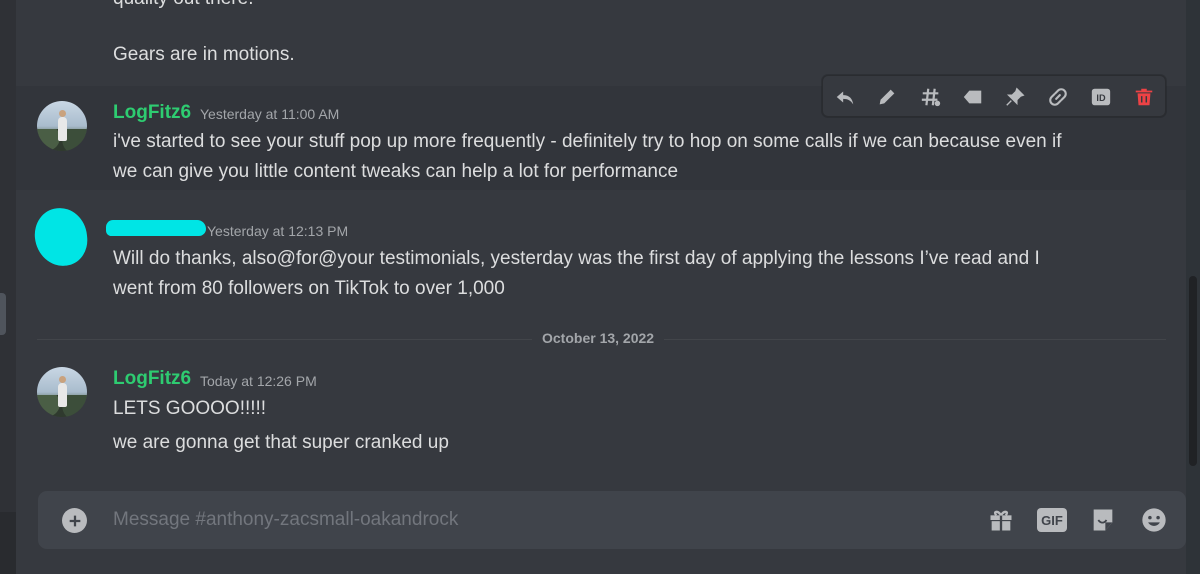 Image resolution: width=1200 pixels, height=574 pixels. What do you see at coordinates (994, 96) in the screenshot?
I see `message-actions-toolbar: ID` at bounding box center [994, 96].